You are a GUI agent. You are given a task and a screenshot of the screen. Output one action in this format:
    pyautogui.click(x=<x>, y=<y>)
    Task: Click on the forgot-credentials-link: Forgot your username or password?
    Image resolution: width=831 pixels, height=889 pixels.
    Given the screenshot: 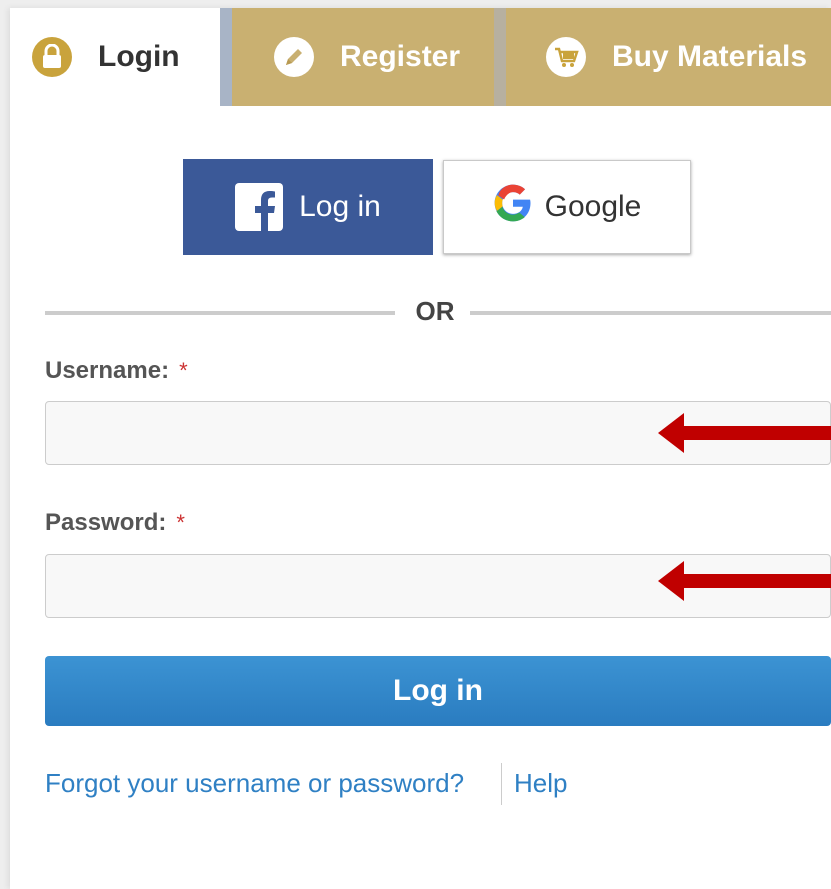 What is the action you would take?
    pyautogui.click(x=254, y=783)
    